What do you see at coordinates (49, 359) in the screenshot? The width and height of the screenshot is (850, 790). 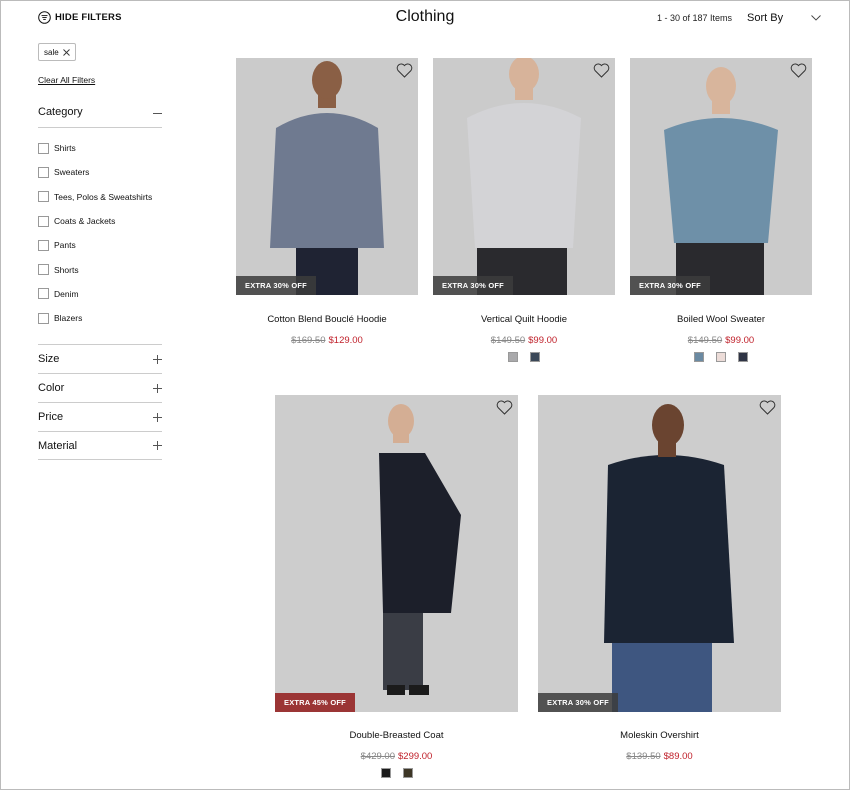 I see `facet-label: Size` at bounding box center [49, 359].